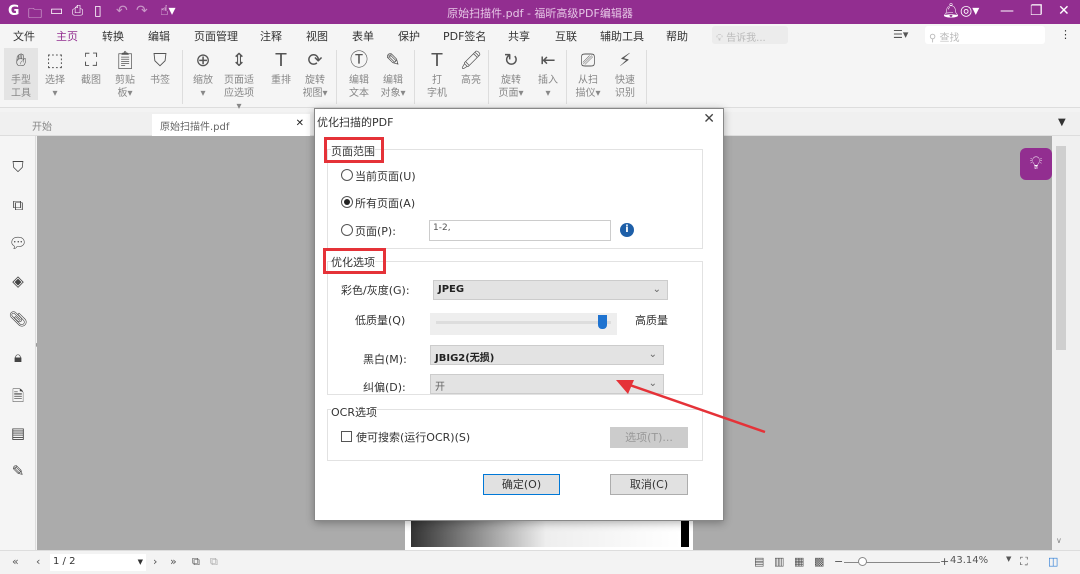 The image size is (1080, 574). I want to click on comments-panel-icon: 💬︎, so click(18, 243).